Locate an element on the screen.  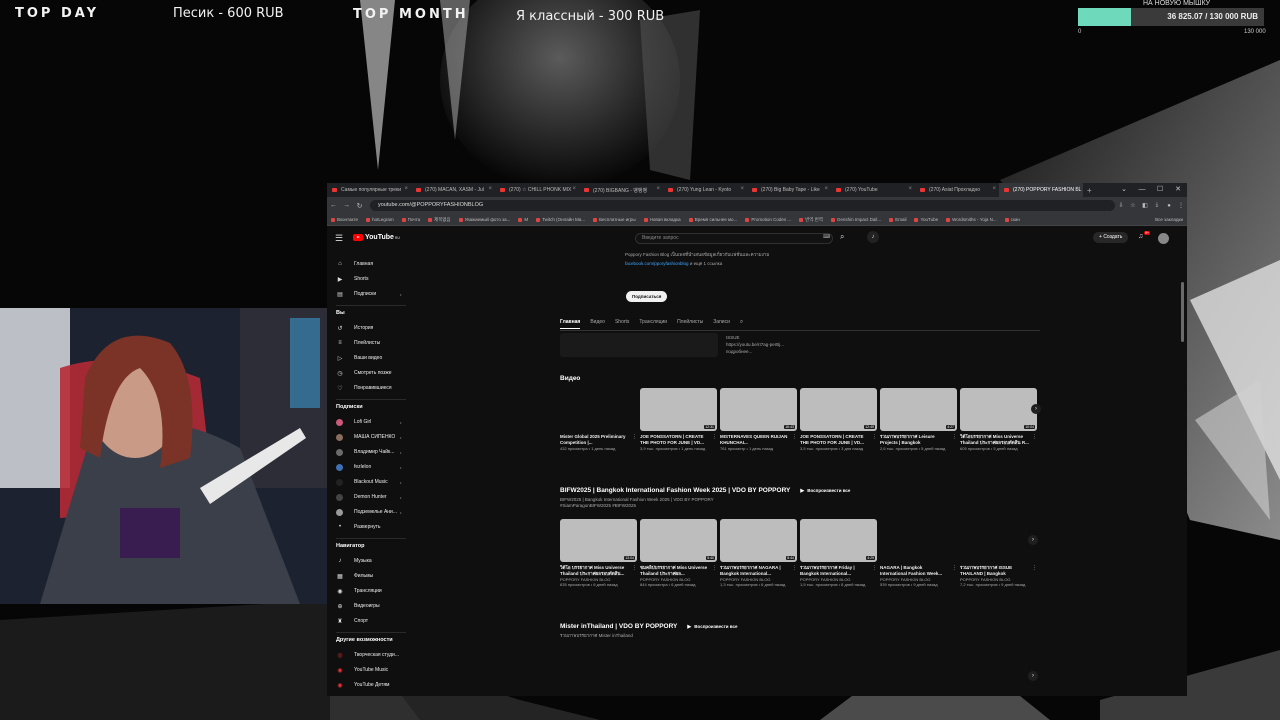
bookmark-item: hotLegram is located at coordinates (380, 220).